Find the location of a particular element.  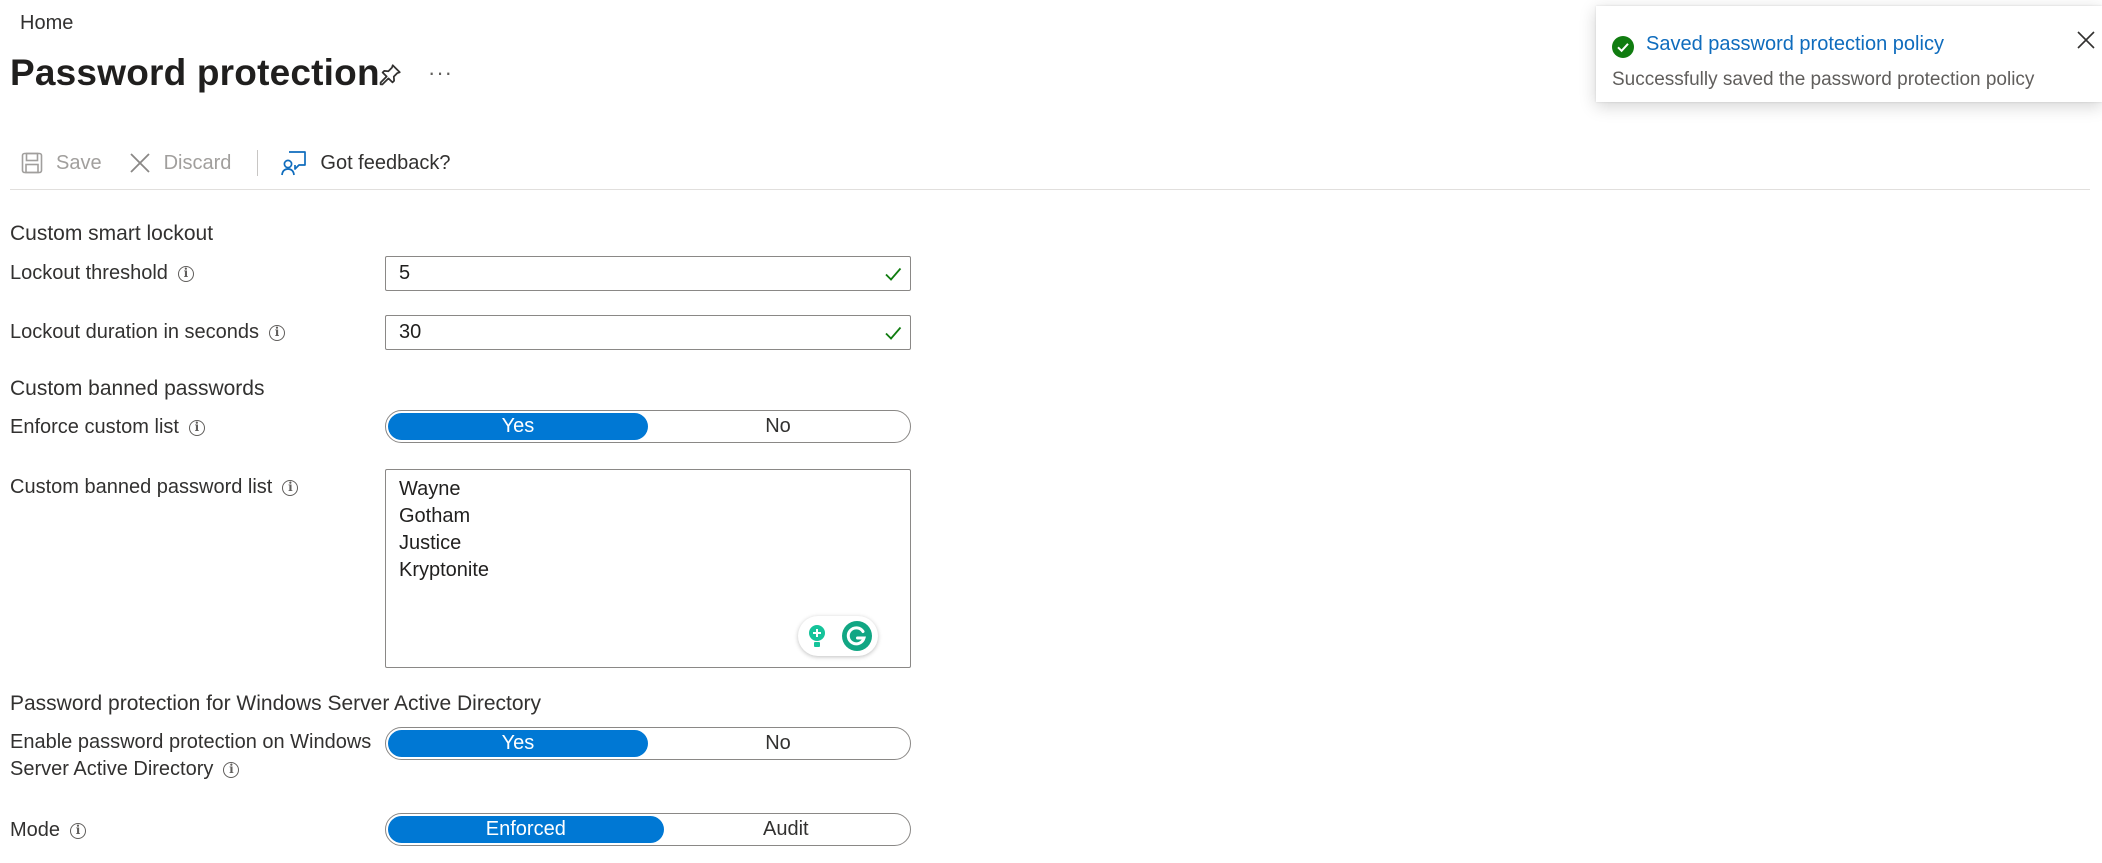

lockout-threshold-value: 5 is located at coordinates (405, 273).